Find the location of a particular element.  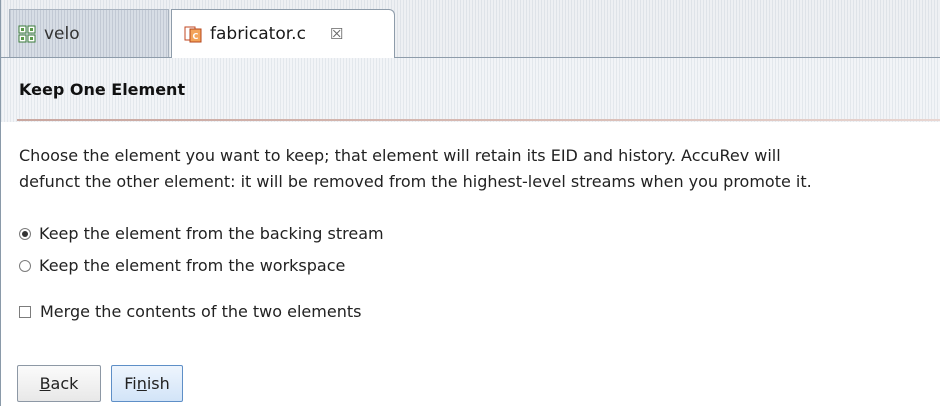

back-label-rest: ack is located at coordinates (64, 383).